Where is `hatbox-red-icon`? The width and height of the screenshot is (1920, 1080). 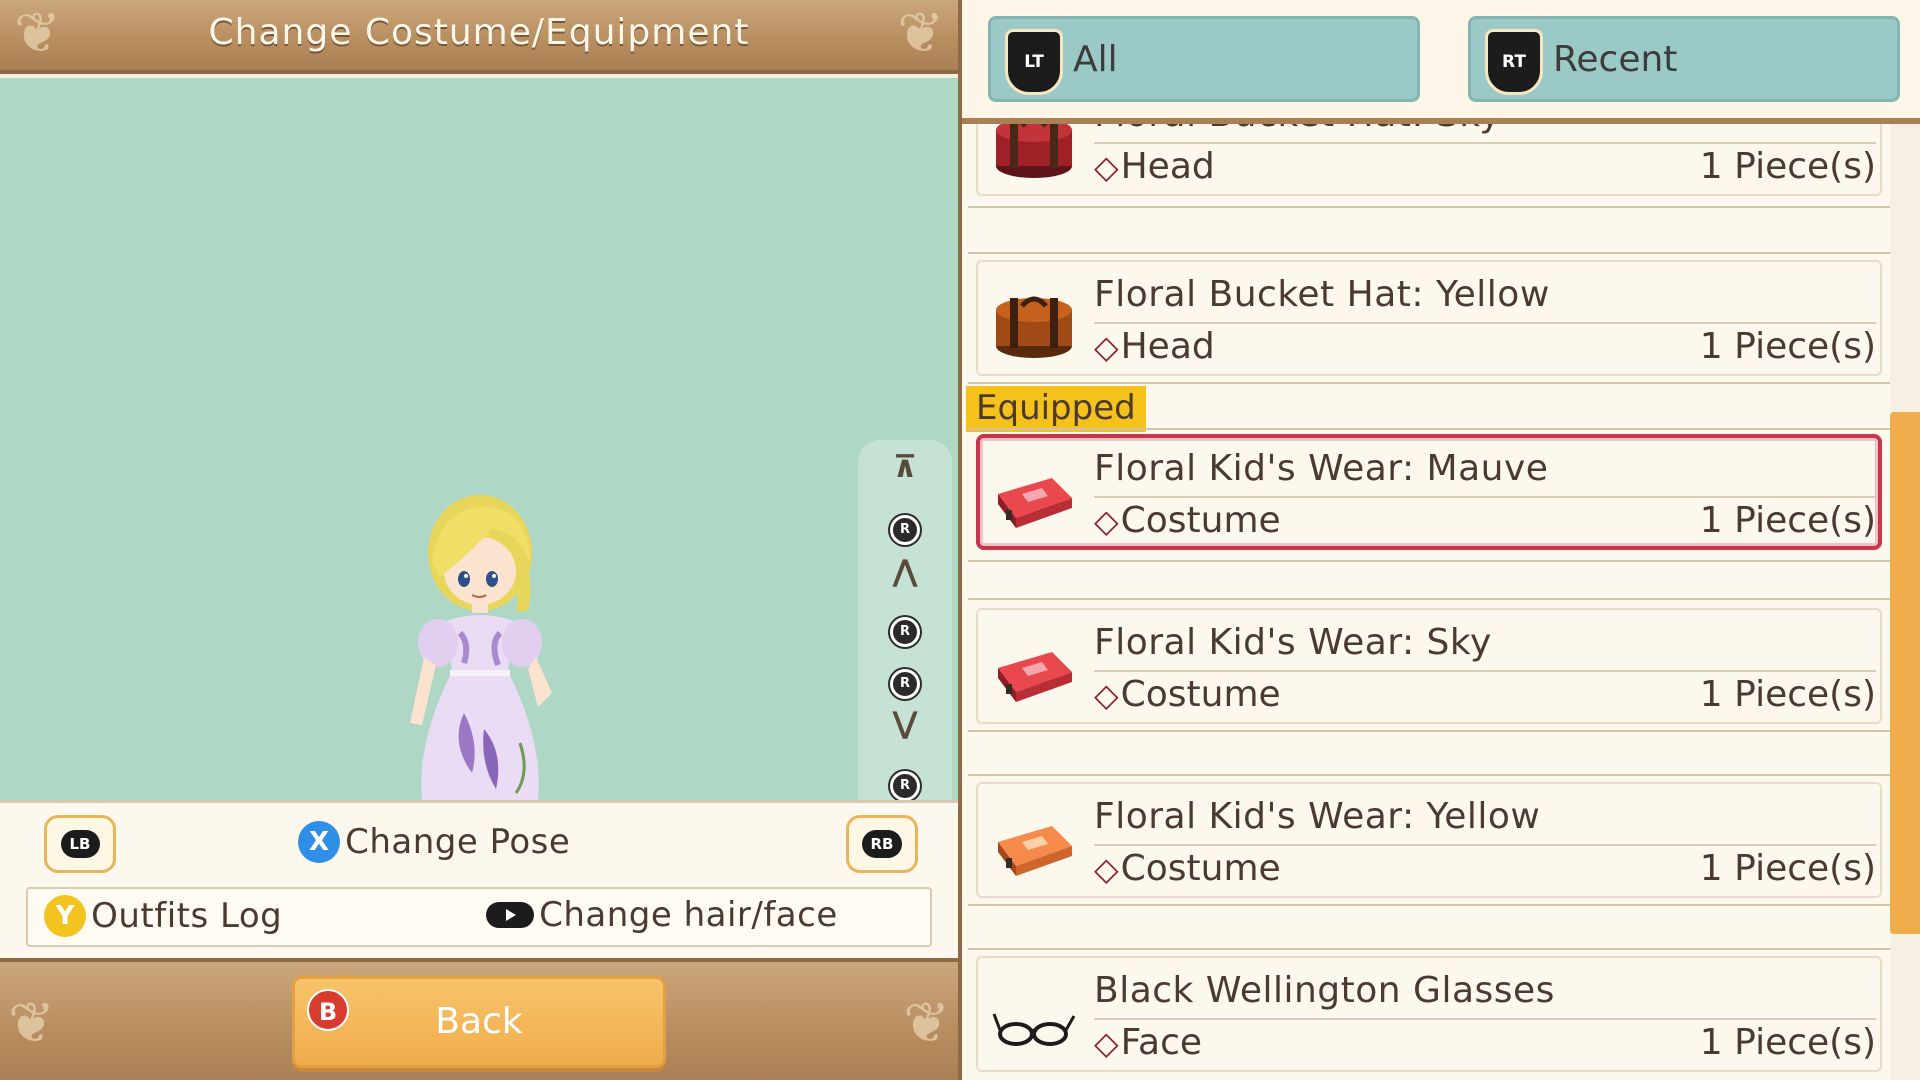 hatbox-red-icon is located at coordinates (1034, 151).